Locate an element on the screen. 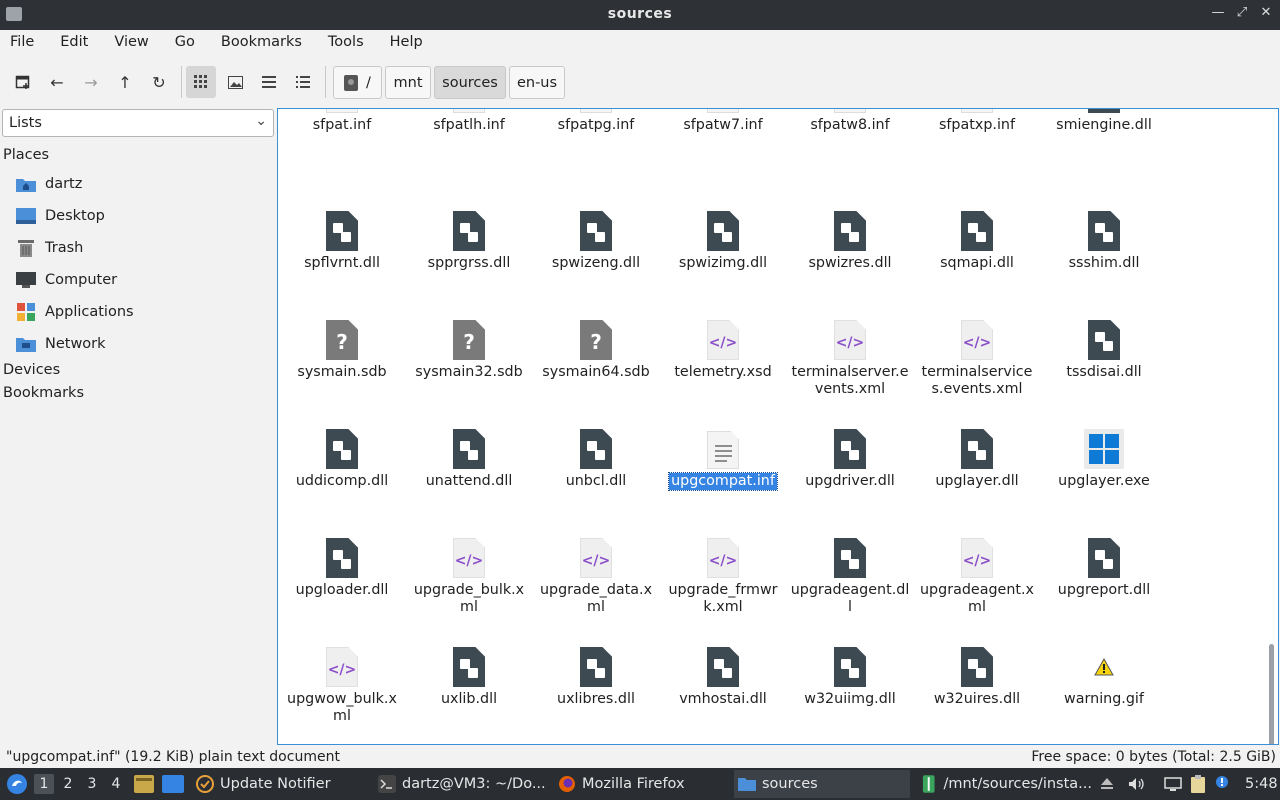  file-item: uxlib.dll is located at coordinates (469, 674).